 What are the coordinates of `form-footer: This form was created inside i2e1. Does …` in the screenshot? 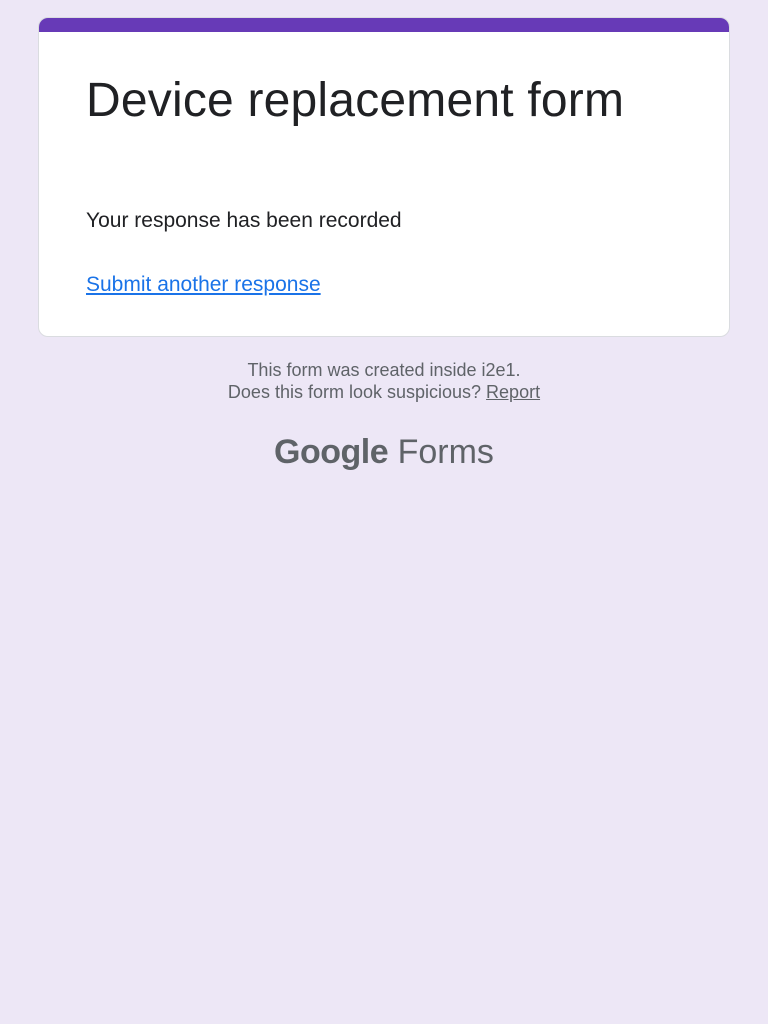 It's located at (384, 381).